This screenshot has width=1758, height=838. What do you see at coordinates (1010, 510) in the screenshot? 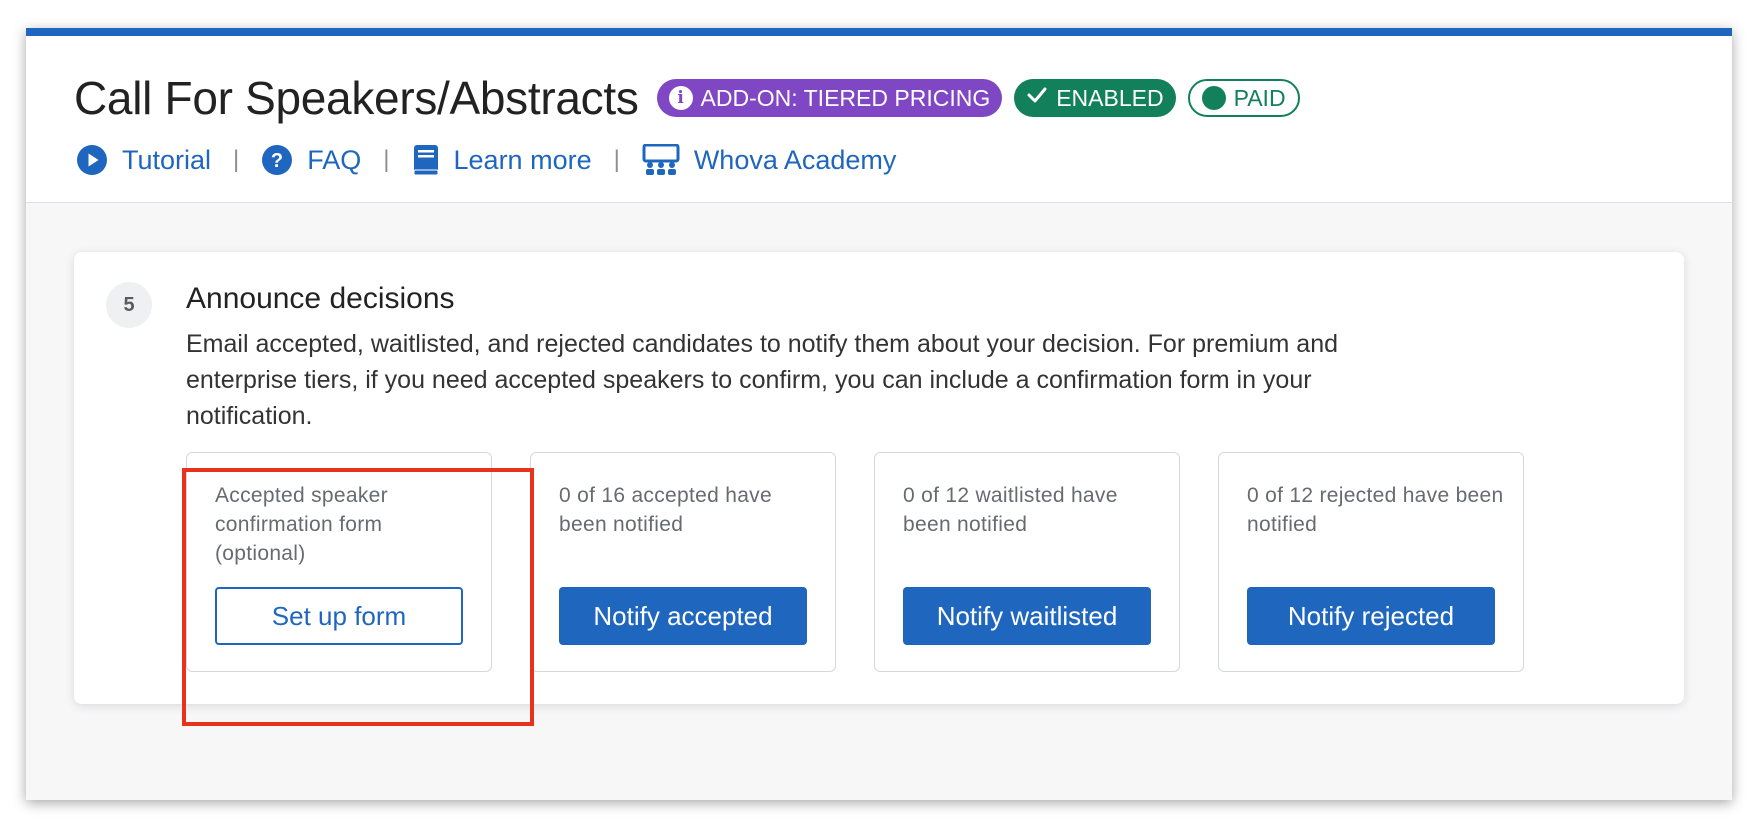
I see `option-text: 0 of 12 waitlisted have been notified` at bounding box center [1010, 510].